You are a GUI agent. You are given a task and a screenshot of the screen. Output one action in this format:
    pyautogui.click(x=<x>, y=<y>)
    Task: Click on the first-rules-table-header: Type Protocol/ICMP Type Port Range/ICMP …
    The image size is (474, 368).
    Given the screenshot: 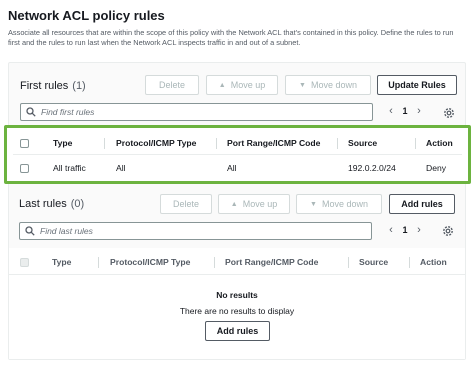 What is the action you would take?
    pyautogui.click(x=237, y=143)
    